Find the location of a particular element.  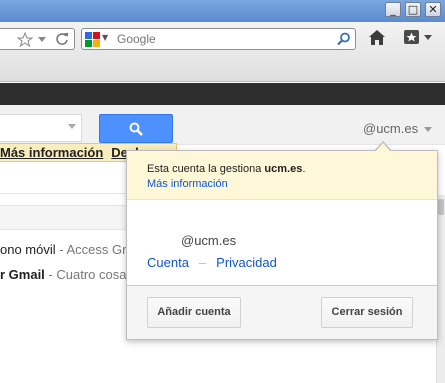

scrollbar-thumb is located at coordinates (441, 207).